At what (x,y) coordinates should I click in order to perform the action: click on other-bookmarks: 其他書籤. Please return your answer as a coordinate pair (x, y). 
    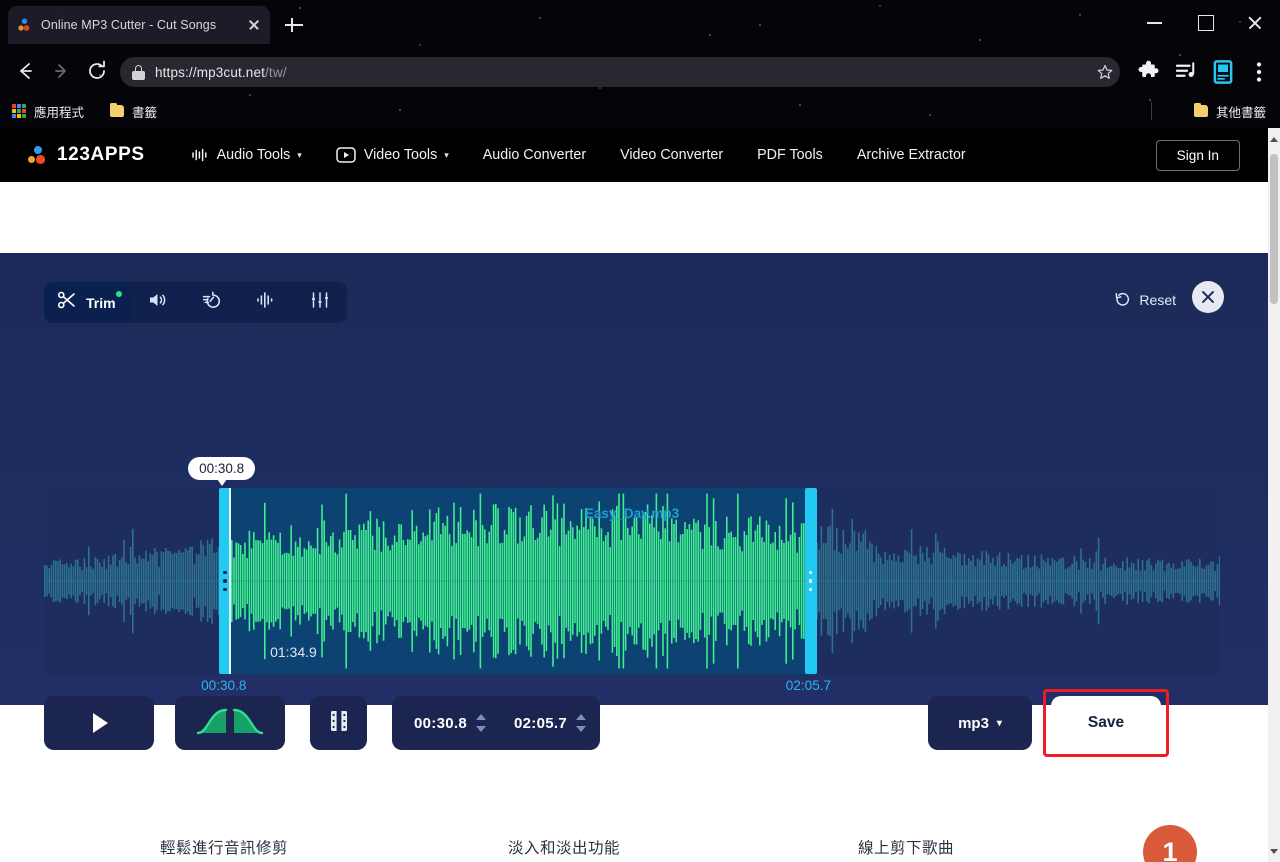
    Looking at the image, I should click on (1229, 111).